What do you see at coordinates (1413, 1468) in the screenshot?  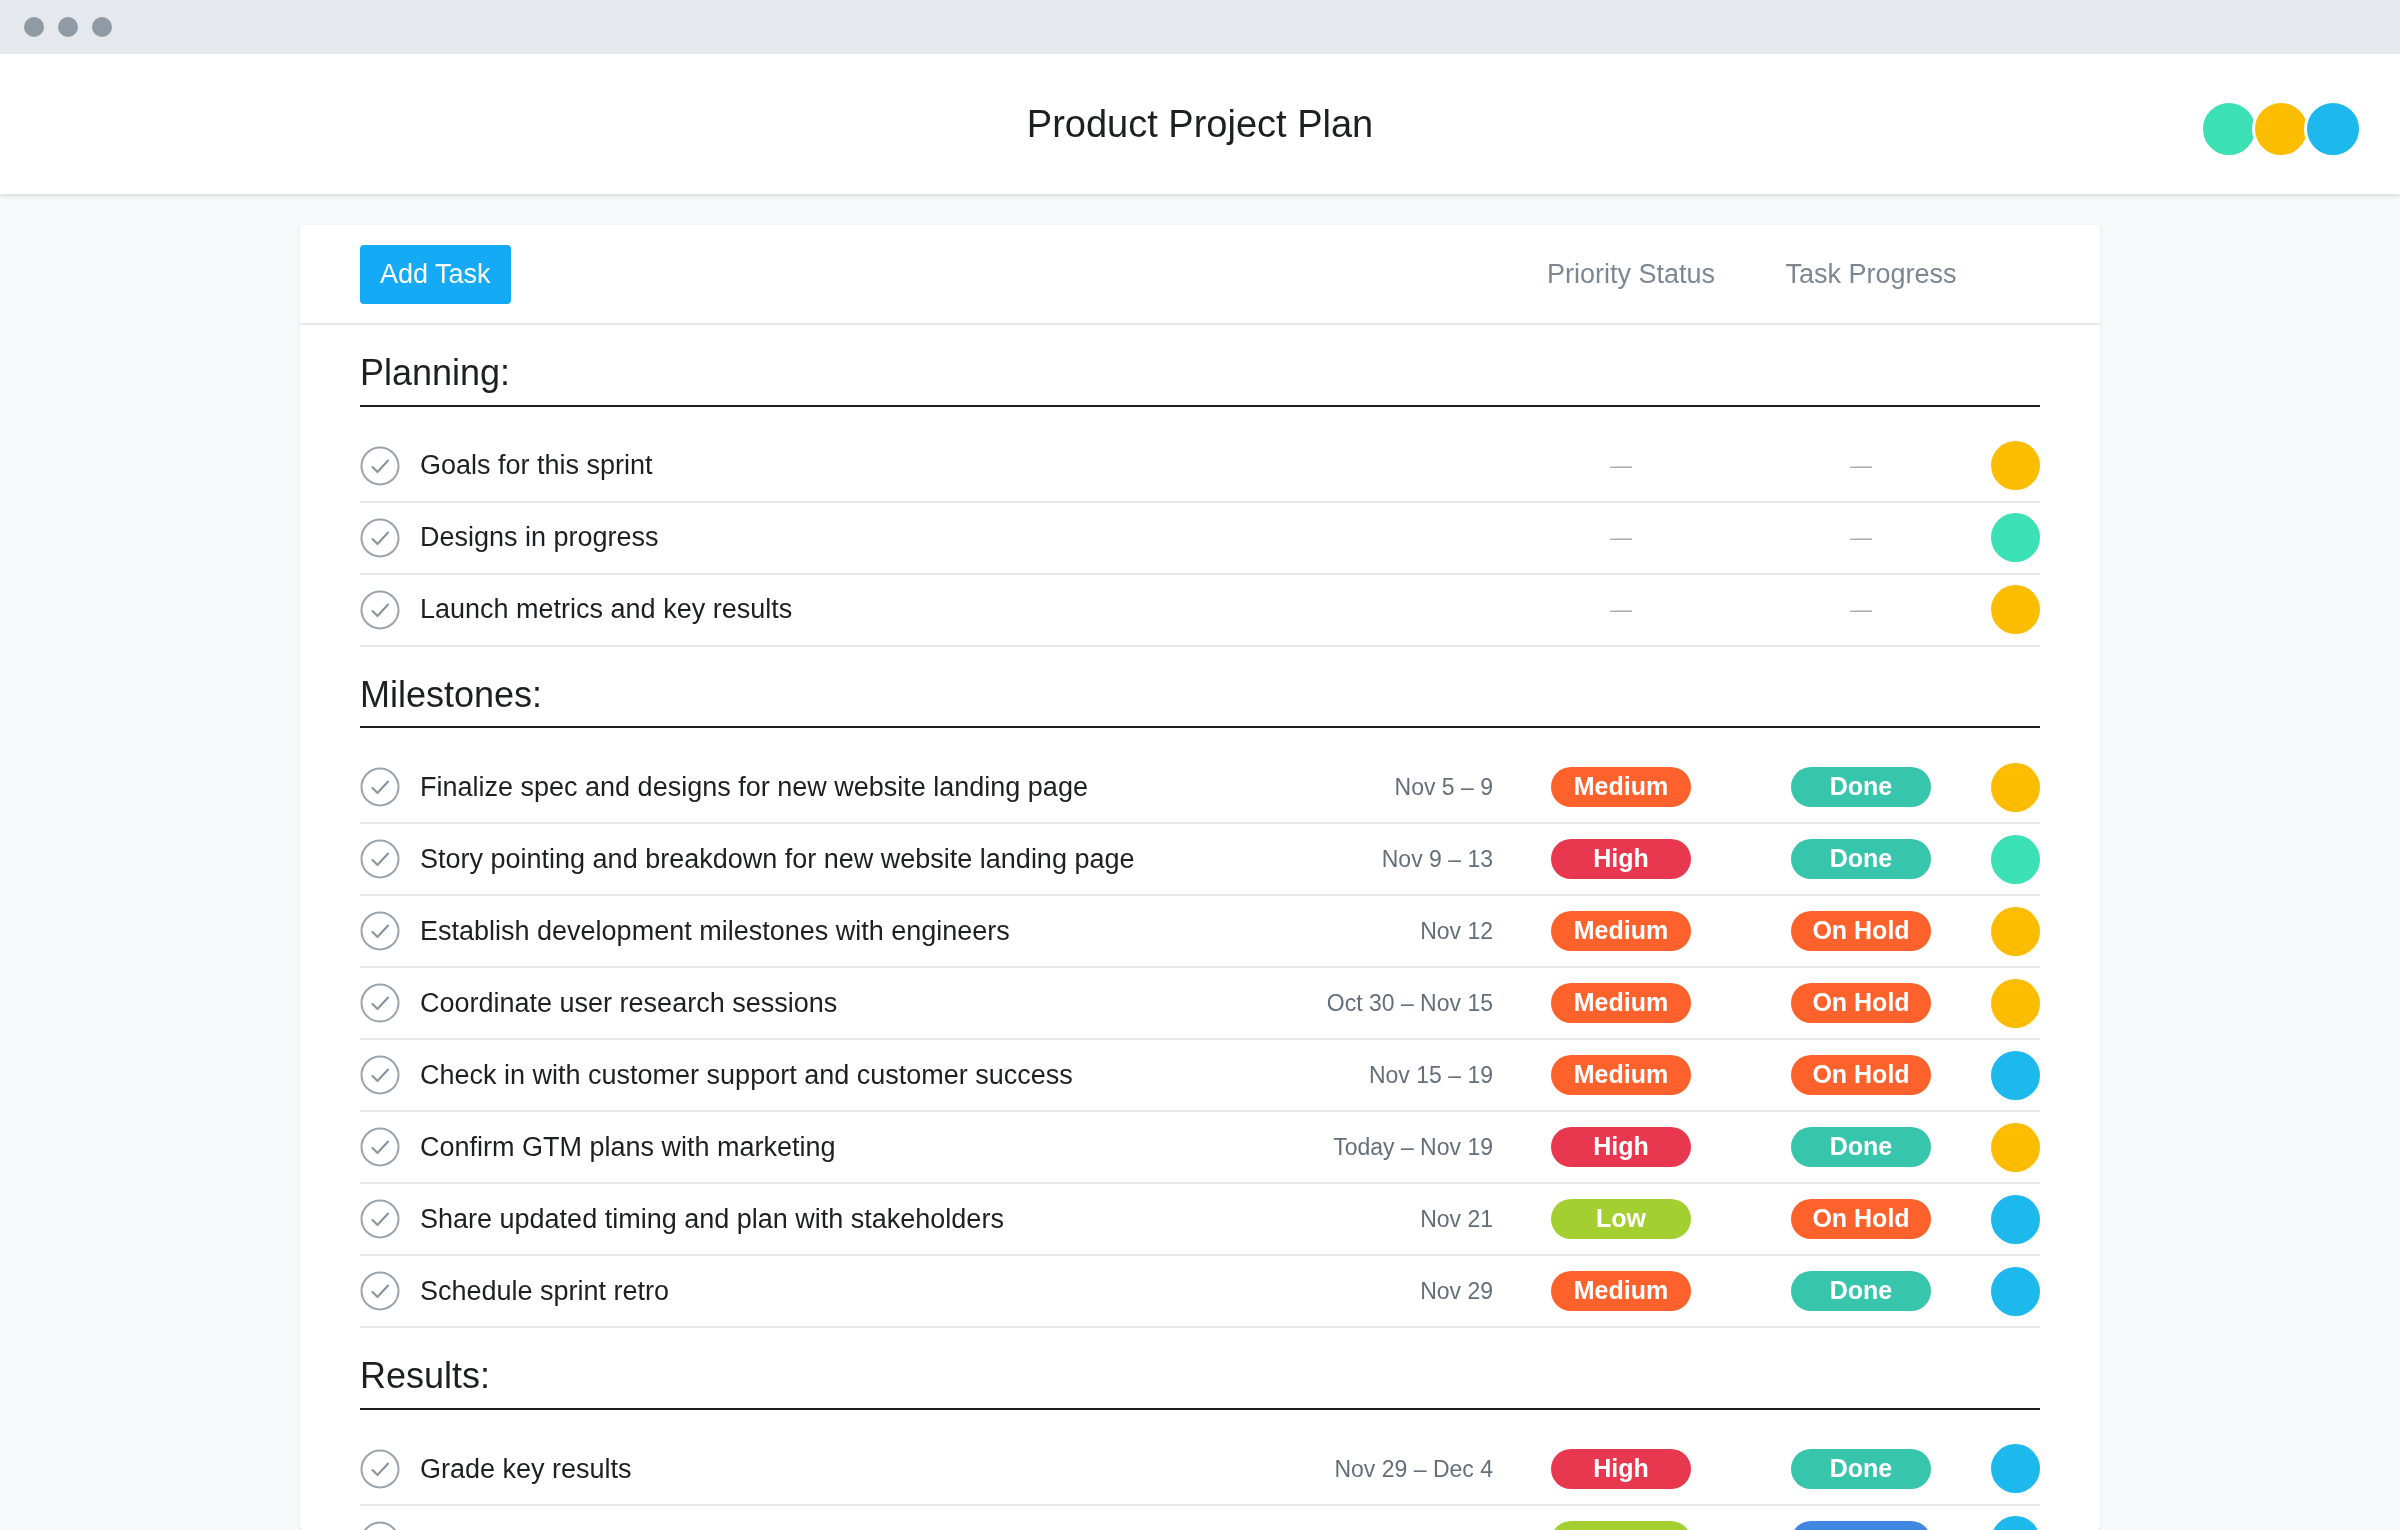 I see `task-dates: Nov 29 – Dec 4` at bounding box center [1413, 1468].